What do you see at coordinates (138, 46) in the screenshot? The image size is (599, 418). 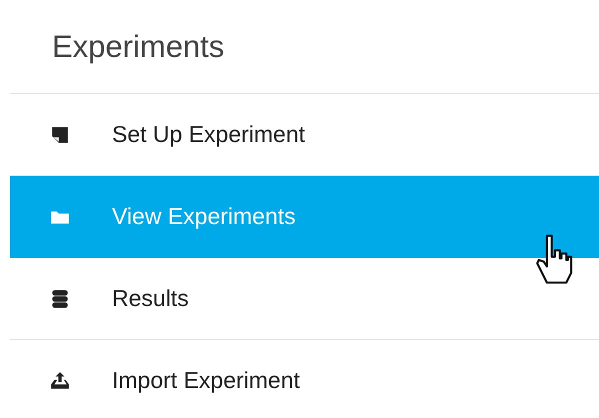 I see `panel-title: Experiments` at bounding box center [138, 46].